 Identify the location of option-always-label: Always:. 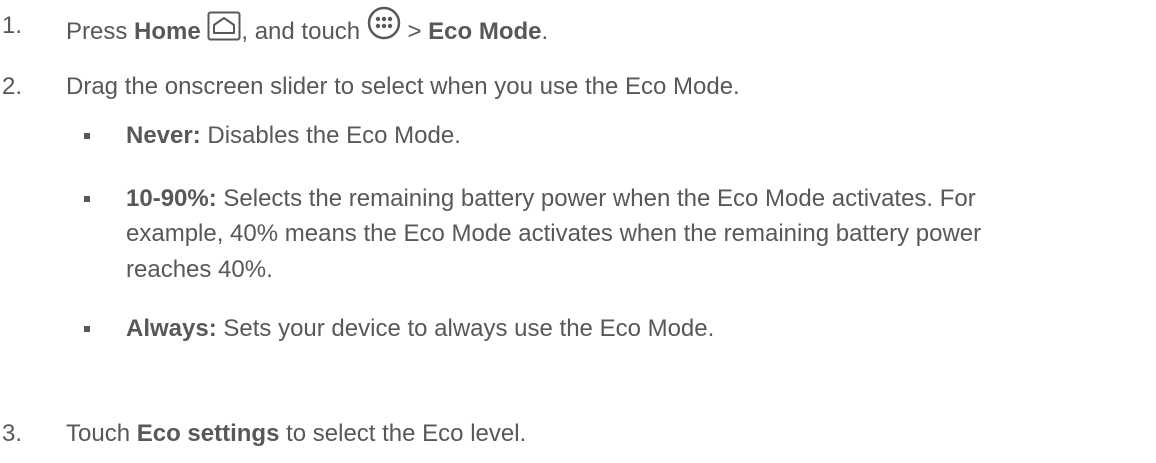
(171, 328).